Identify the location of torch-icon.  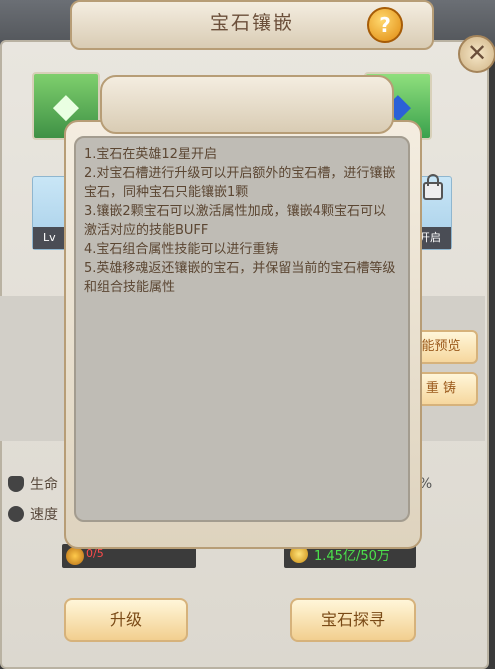
(75, 556).